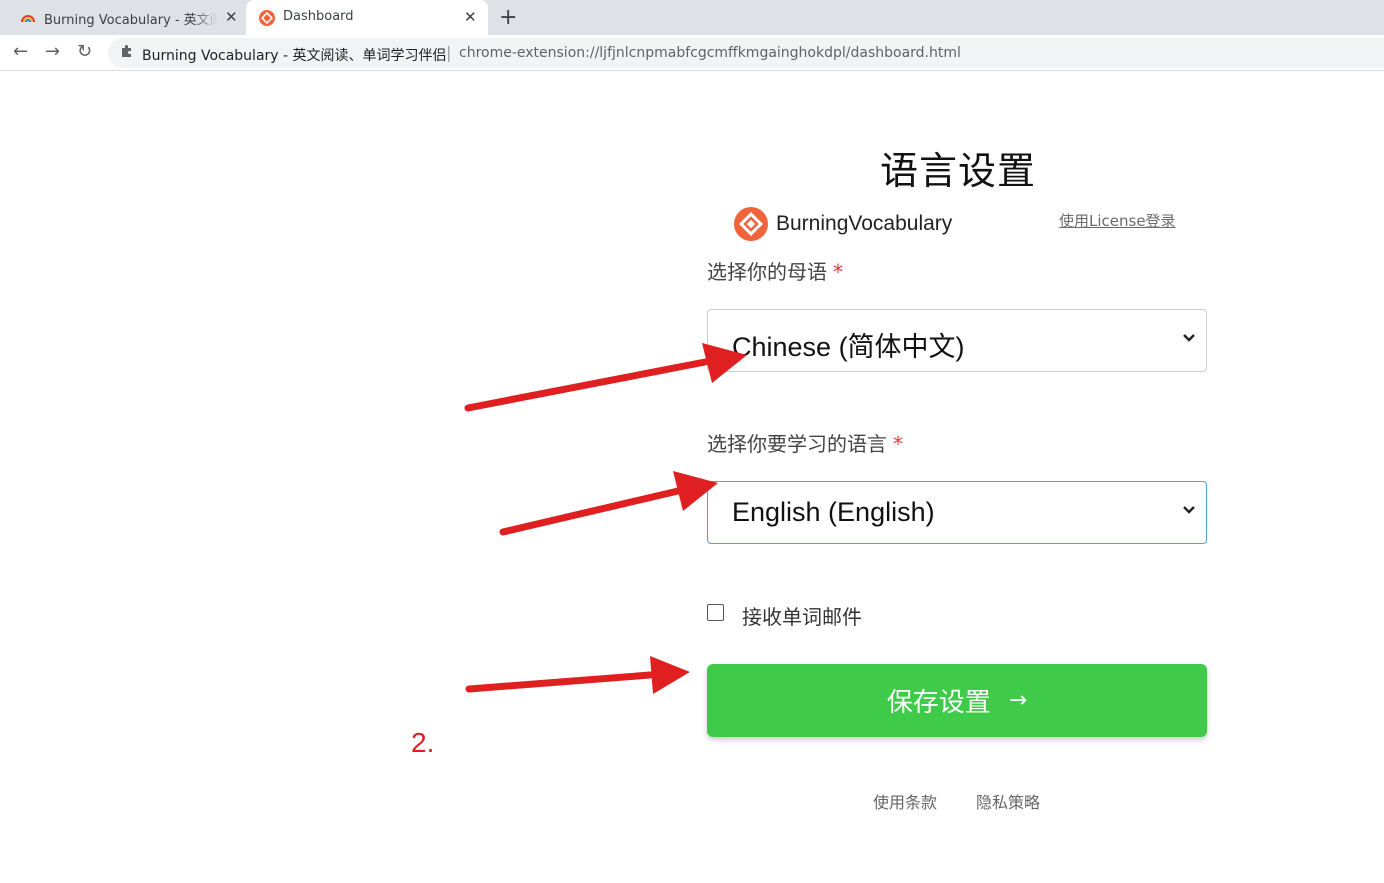 The height and width of the screenshot is (883, 1384). I want to click on tab-title: Dashboard, so click(318, 16).